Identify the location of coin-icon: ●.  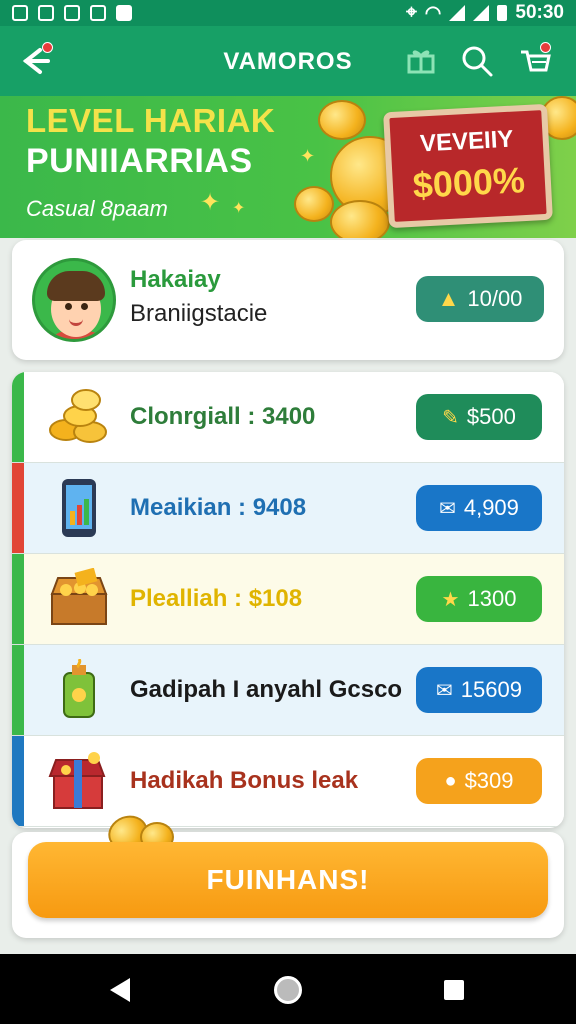
(450, 780).